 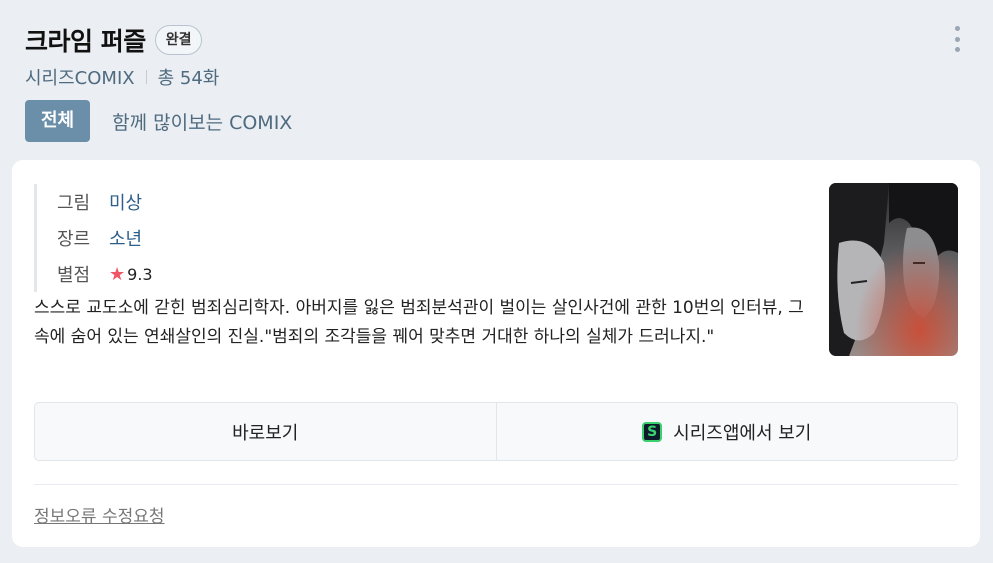 I want to click on art-value: 미상, so click(x=125, y=202).